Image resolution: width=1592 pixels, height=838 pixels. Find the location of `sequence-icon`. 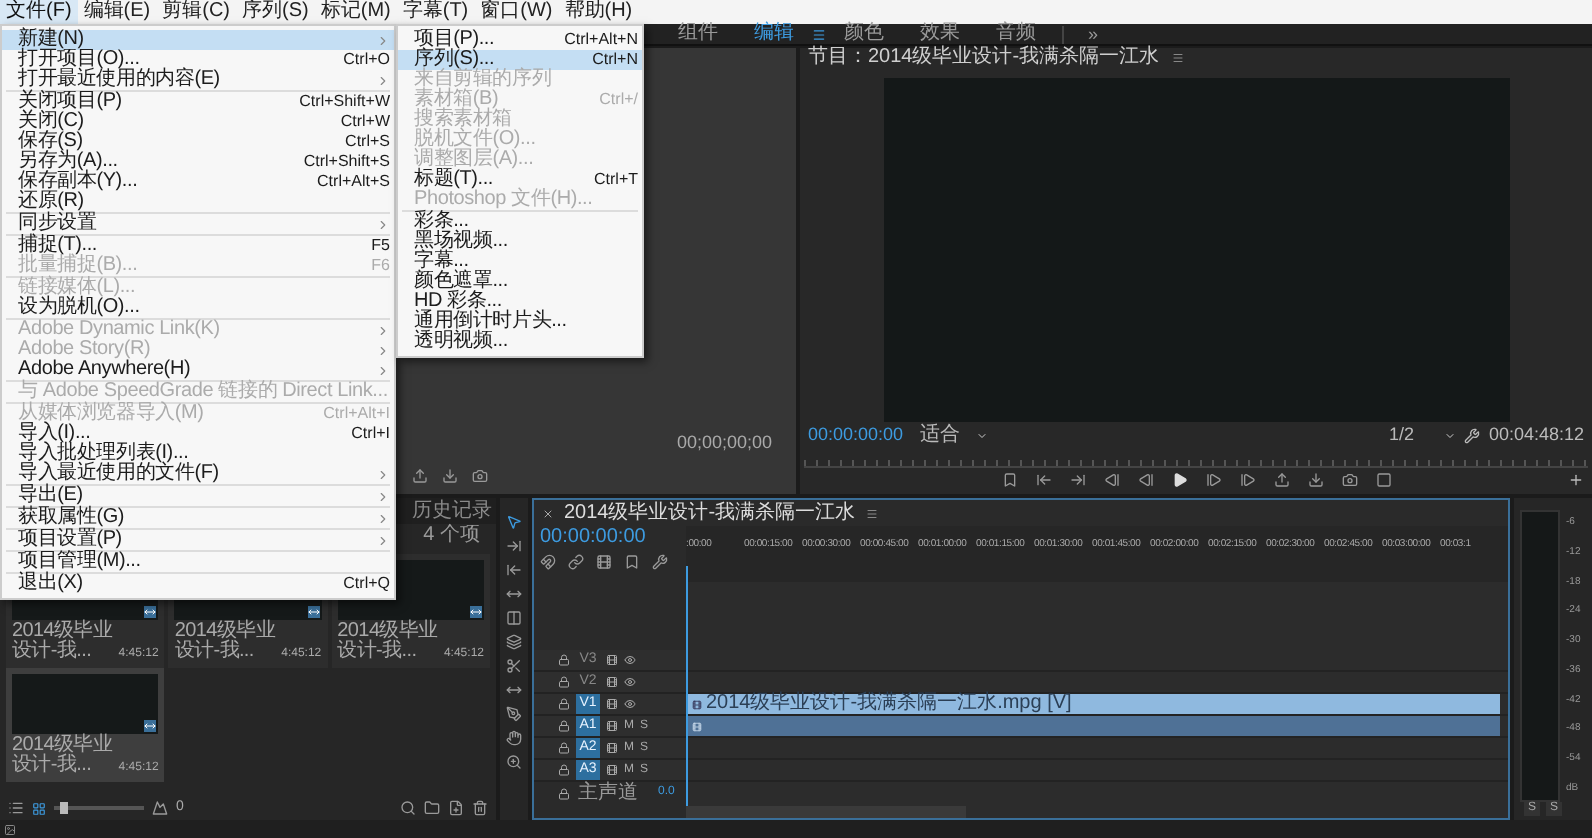

sequence-icon is located at coordinates (604, 562).